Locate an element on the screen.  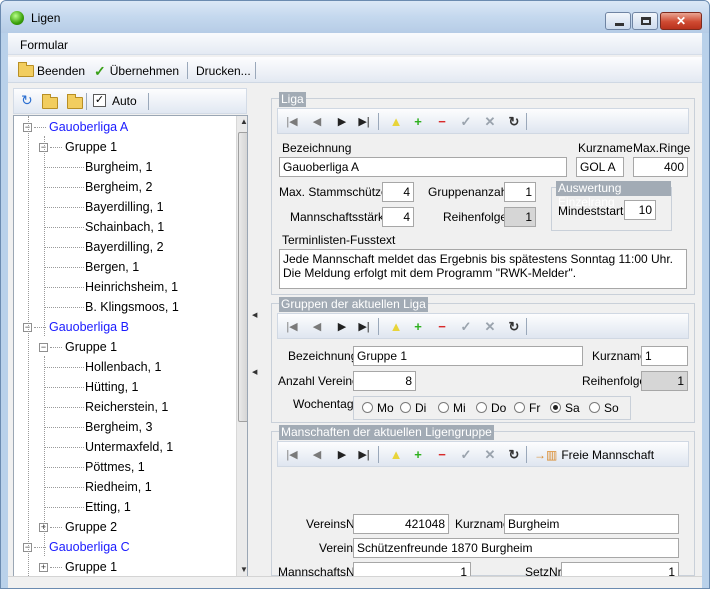
tree-connector is located at coordinates (64, 247).